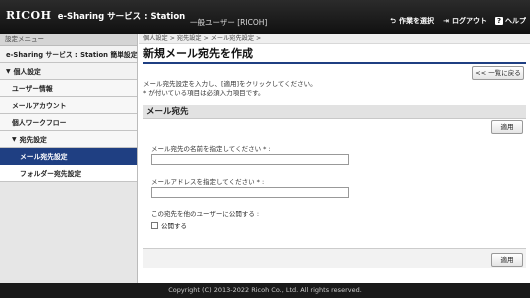 The width and height of the screenshot is (530, 298). Describe the element at coordinates (72, 55) in the screenshot. I see `sidebar-item-label: e-Sharing サービス : Station 簡単設定` at that location.